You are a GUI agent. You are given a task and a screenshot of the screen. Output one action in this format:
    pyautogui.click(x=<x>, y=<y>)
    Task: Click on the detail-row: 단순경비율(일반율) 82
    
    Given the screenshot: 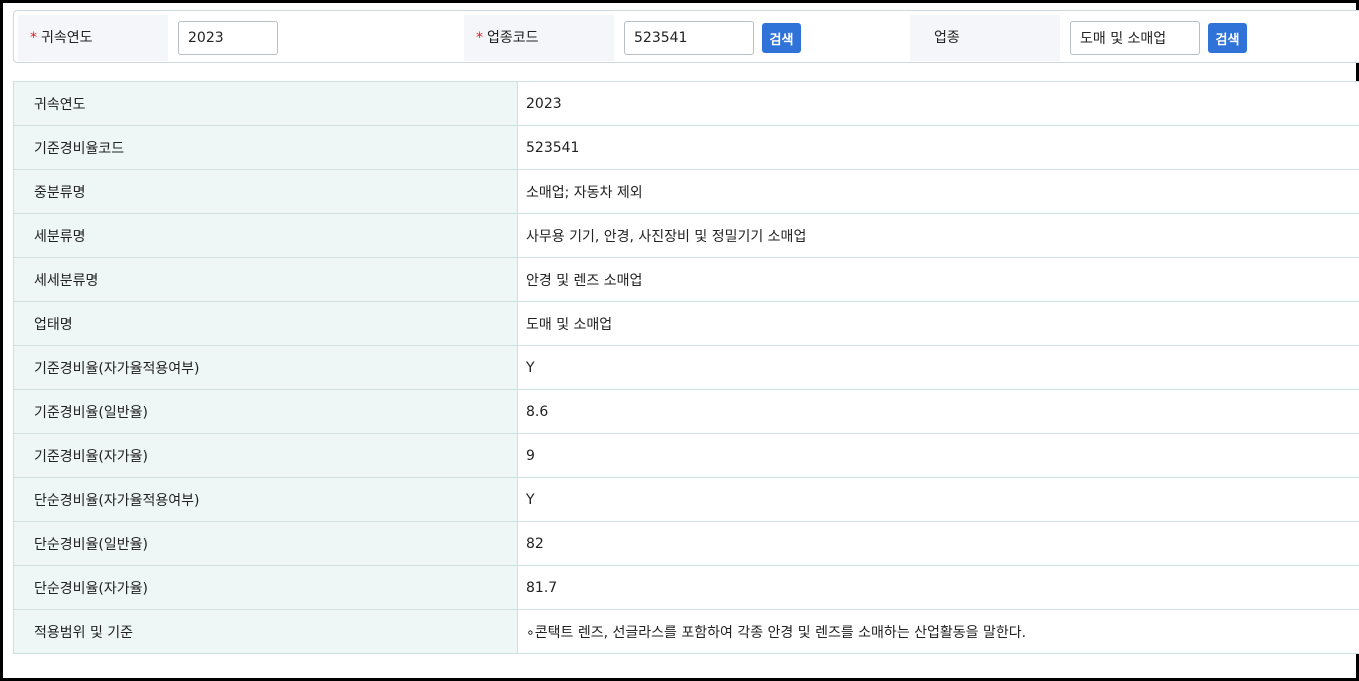 What is the action you would take?
    pyautogui.click(x=686, y=543)
    